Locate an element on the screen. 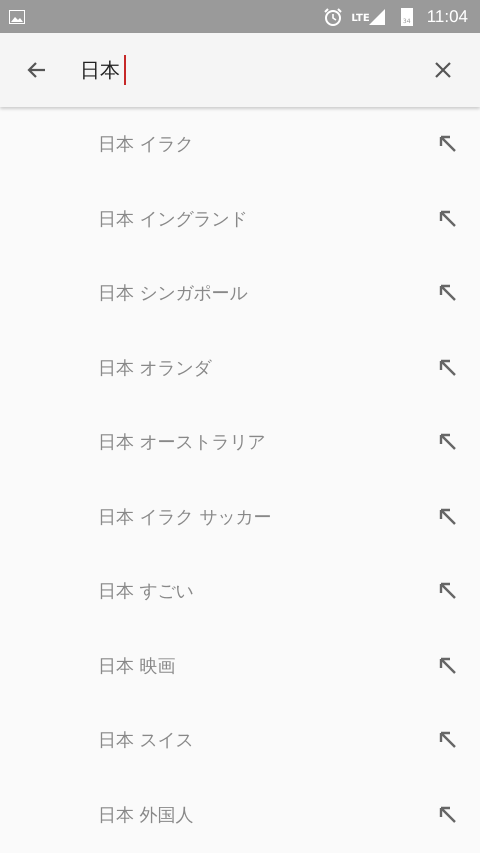 The image size is (480, 853). signal-icon is located at coordinates (376, 16).